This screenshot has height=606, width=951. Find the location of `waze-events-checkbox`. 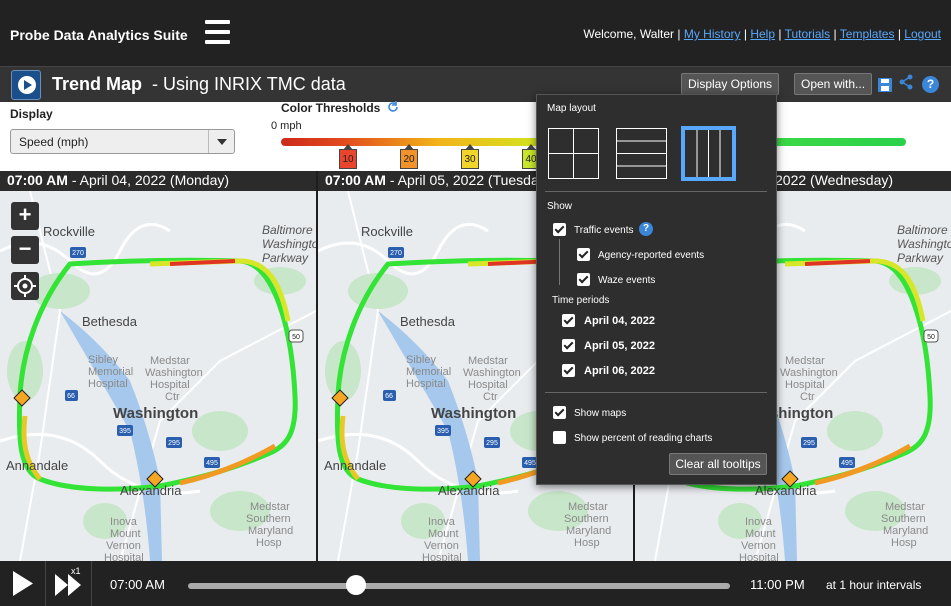

waze-events-checkbox is located at coordinates (583, 279).